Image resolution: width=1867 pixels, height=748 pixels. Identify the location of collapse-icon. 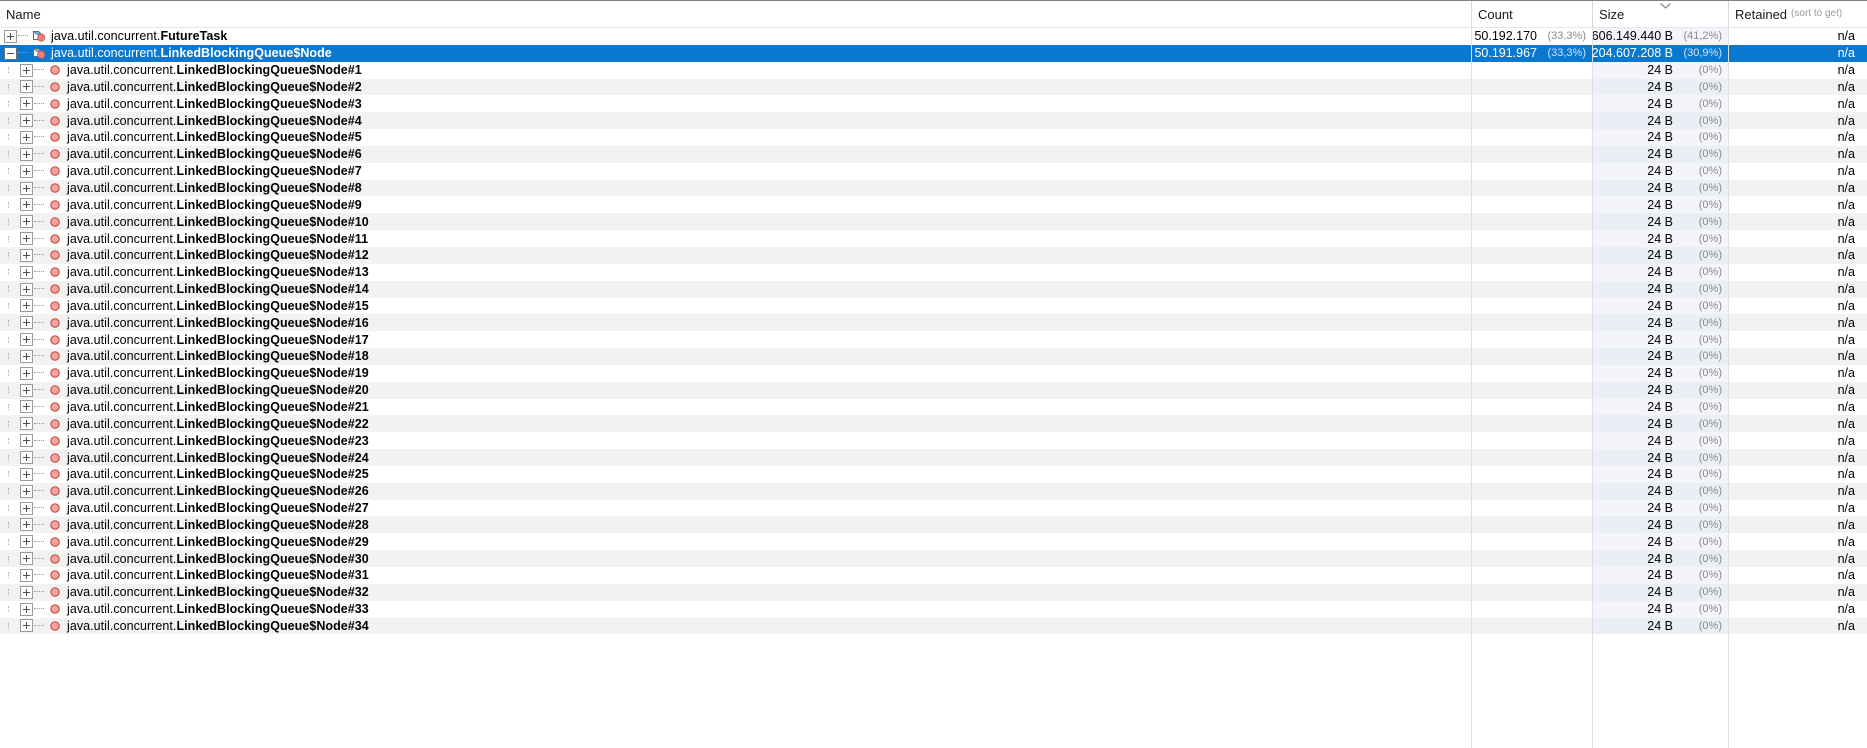
(10, 53).